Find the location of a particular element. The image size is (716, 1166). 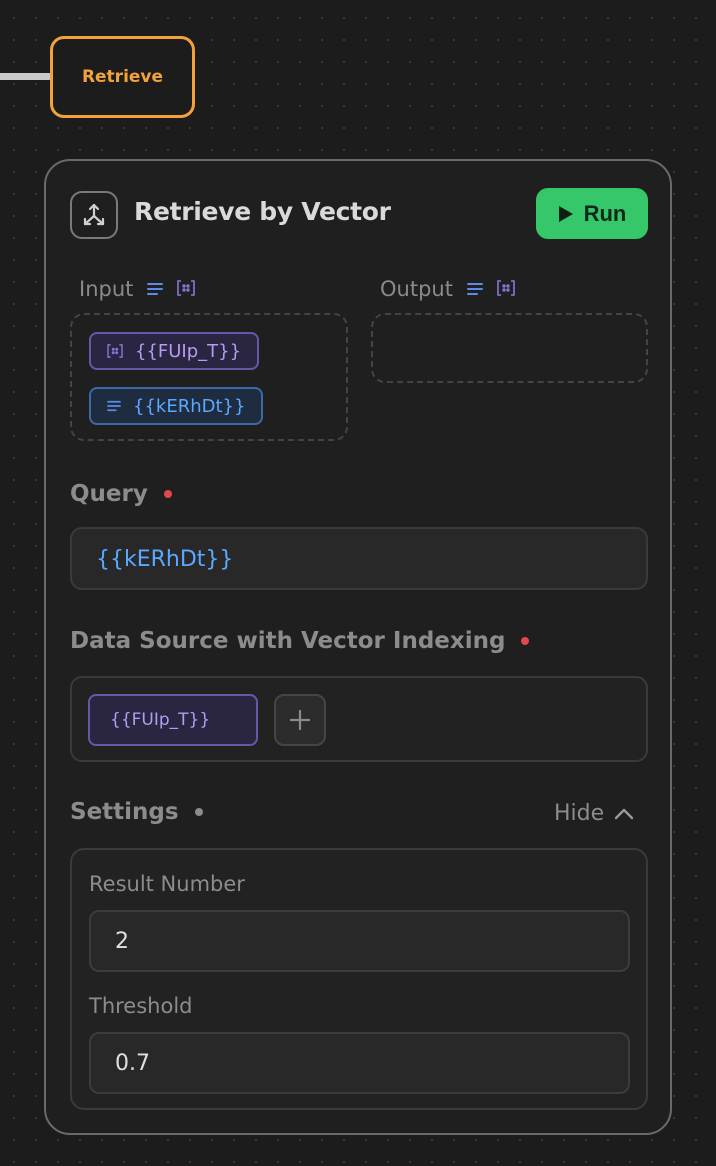

query-label-row: Query is located at coordinates (121, 494).